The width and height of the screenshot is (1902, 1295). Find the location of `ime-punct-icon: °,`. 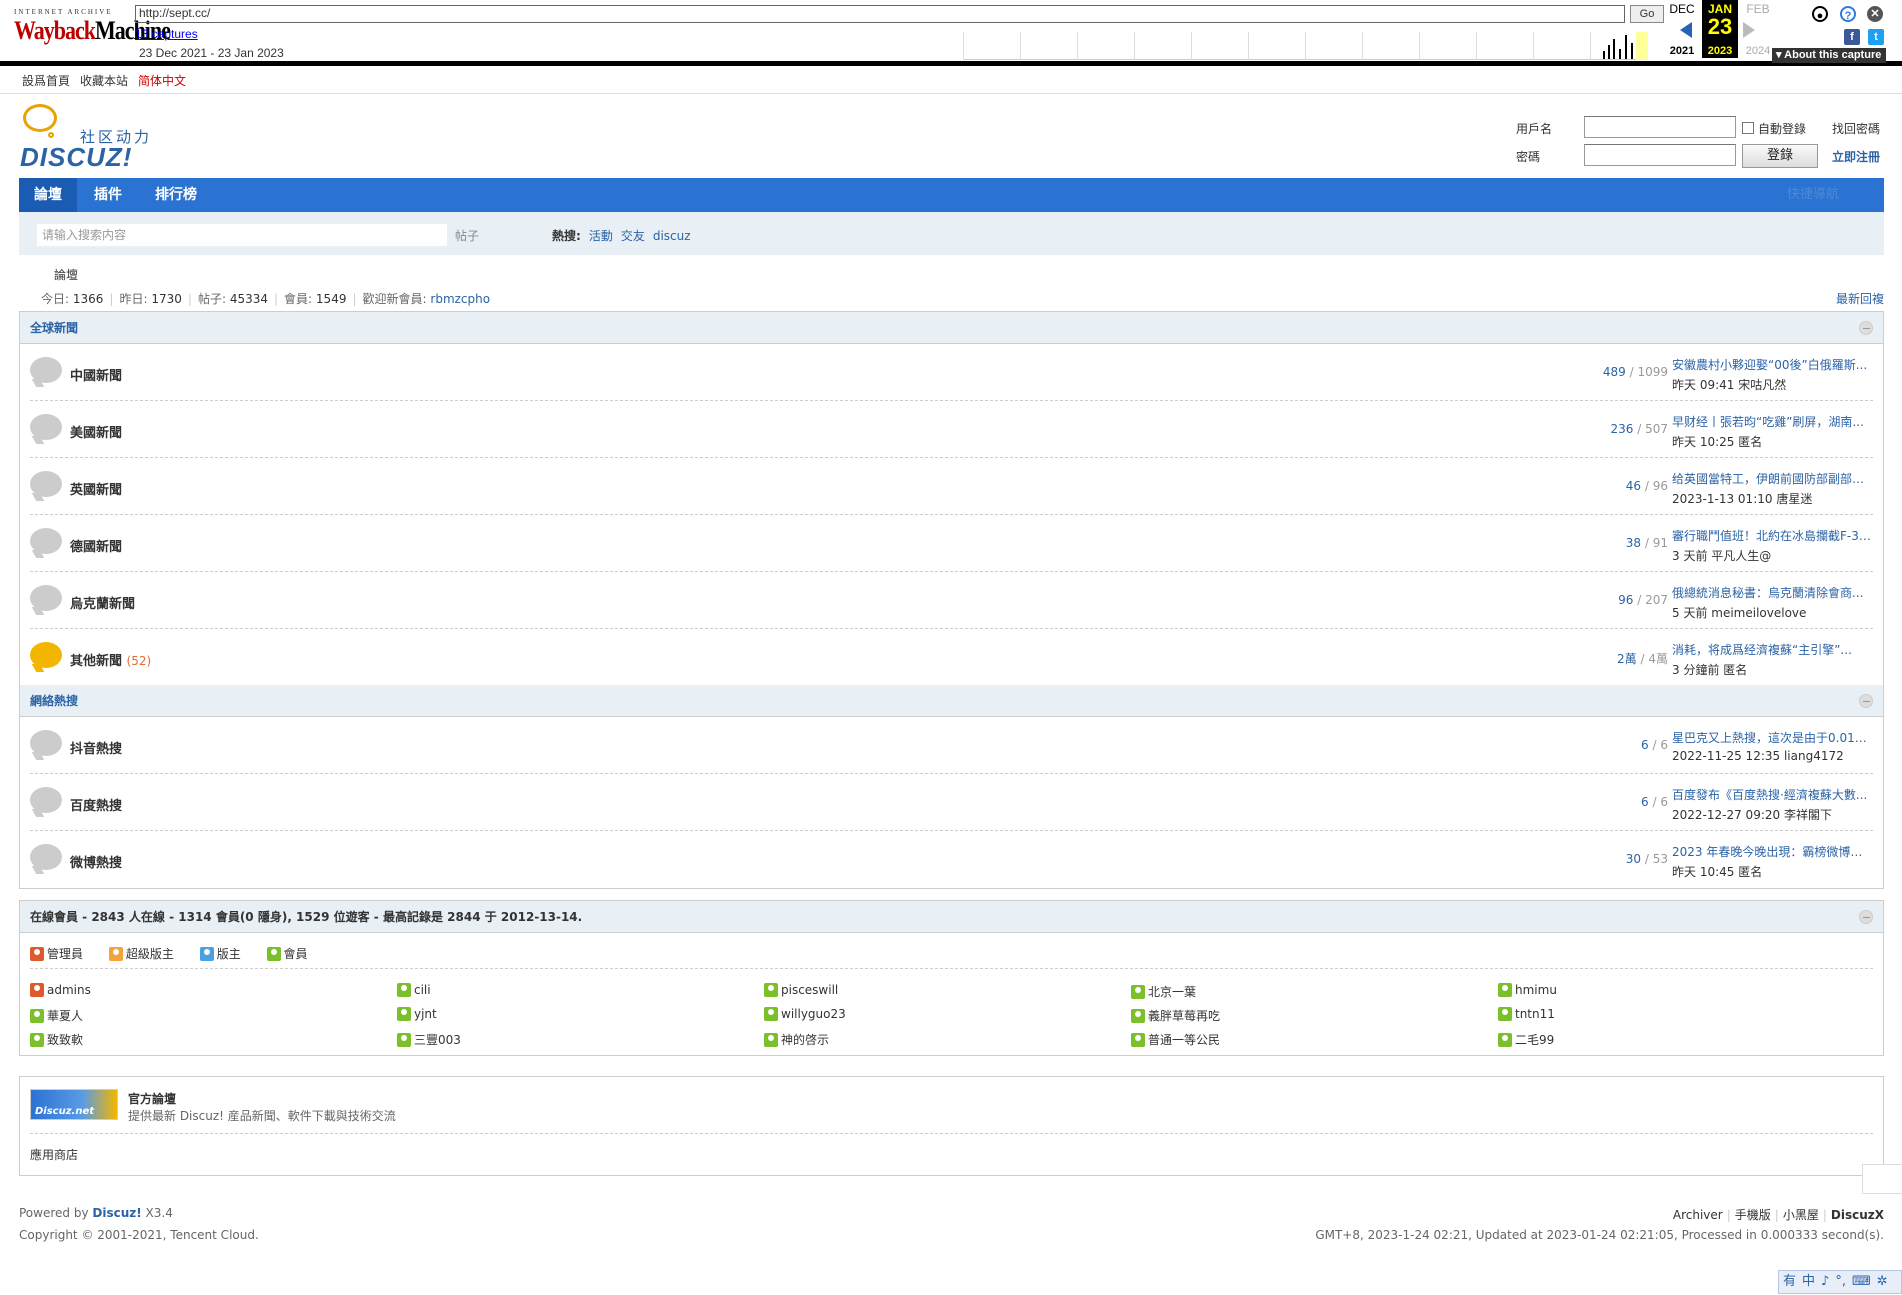

ime-punct-icon: °, is located at coordinates (1840, 1281).